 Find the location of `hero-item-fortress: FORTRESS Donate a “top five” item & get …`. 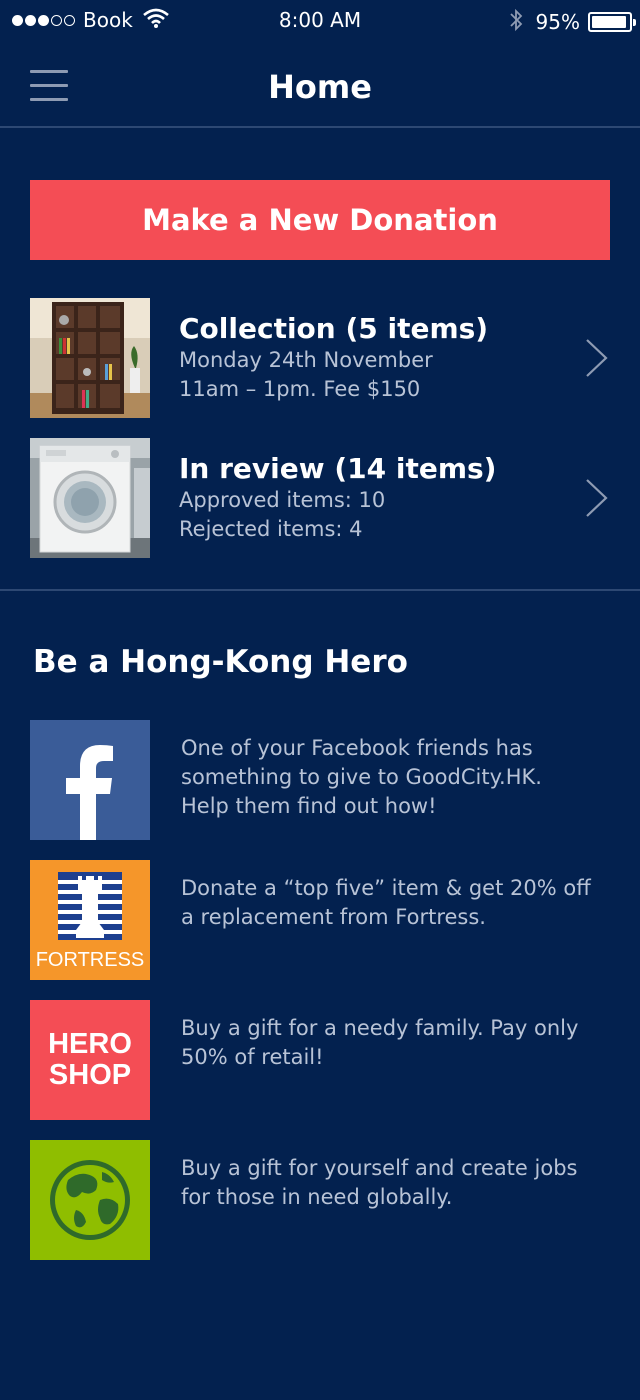

hero-item-fortress: FORTRESS Donate a “top five” item & get … is located at coordinates (320, 920).